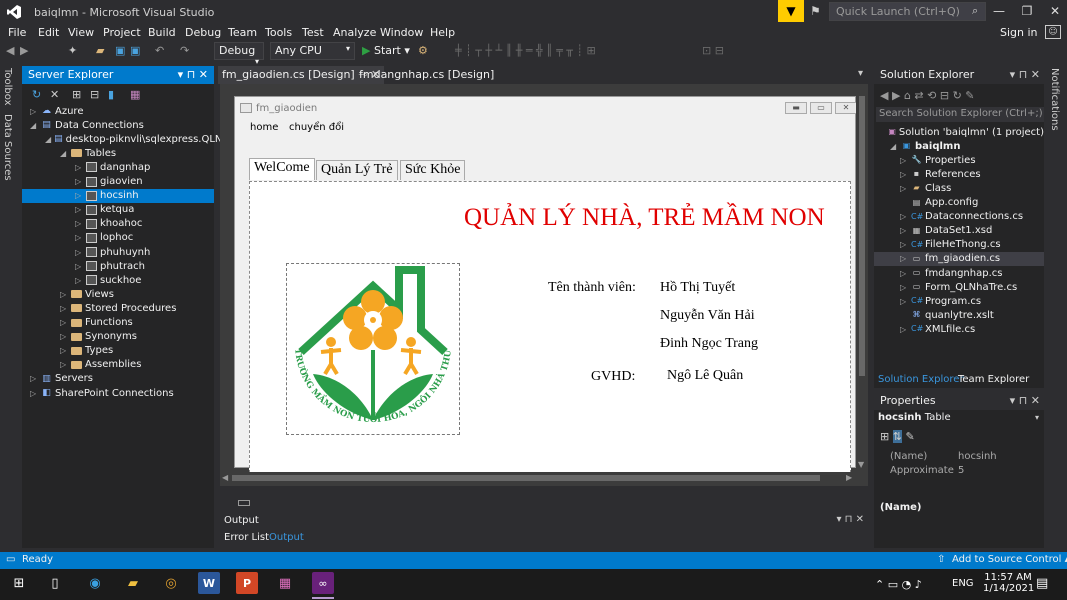 Image resolution: width=1067 pixels, height=600 pixels. I want to click on system-tray-icons: ⌃ ▭ ◔ ♪, so click(898, 584).